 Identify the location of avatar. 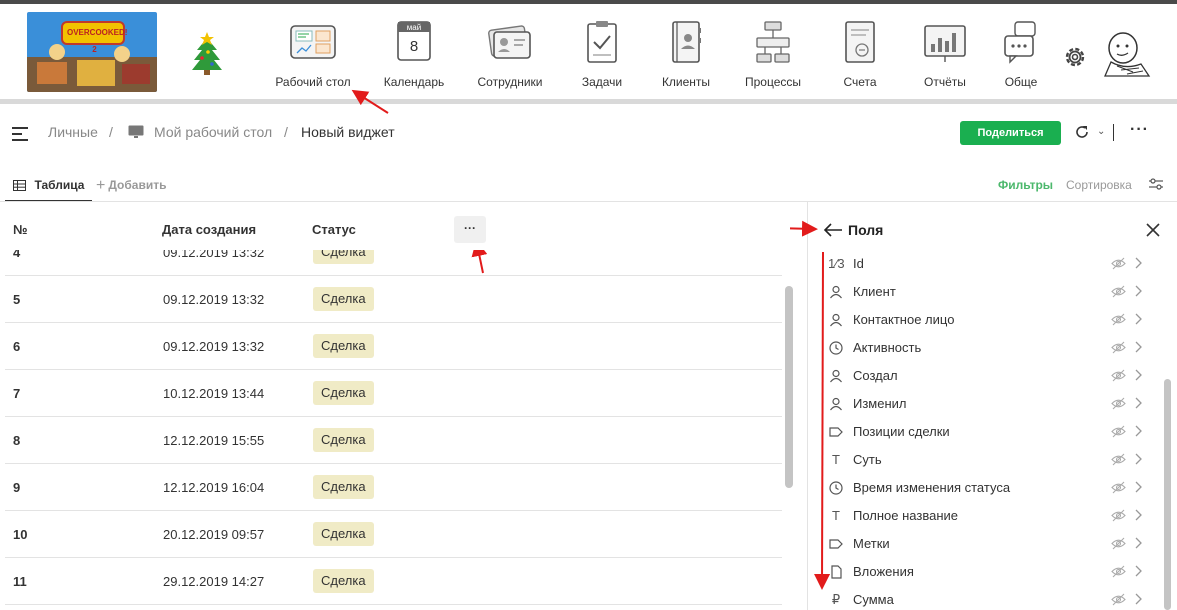
(1126, 55).